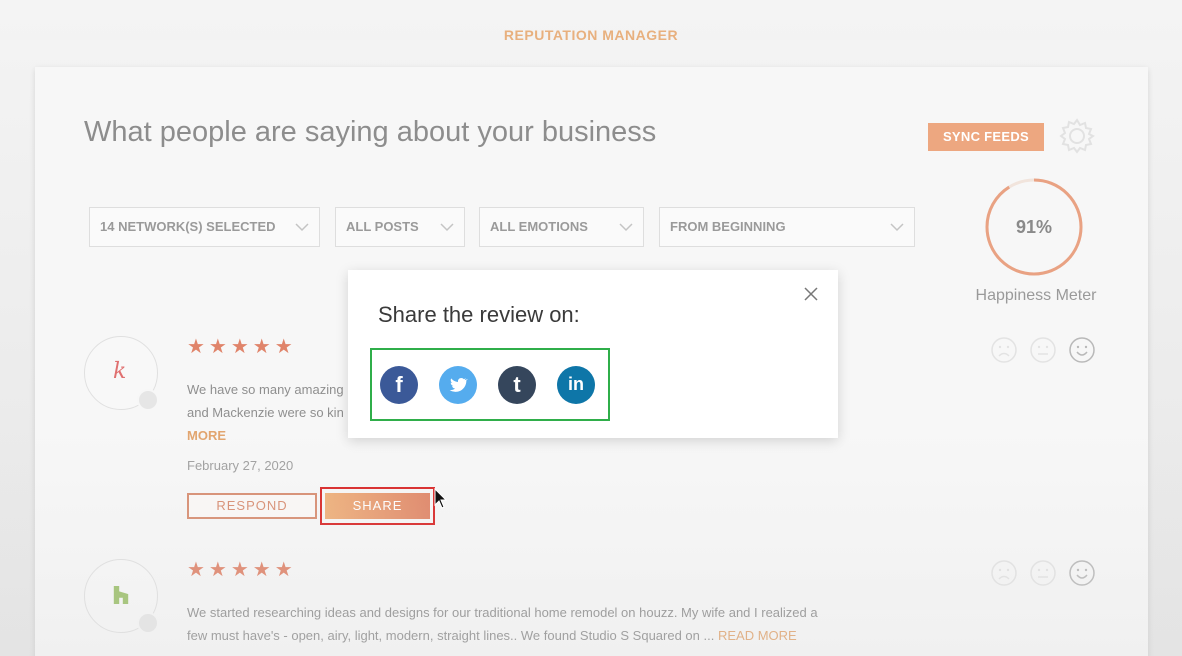 This screenshot has width=1182, height=656. What do you see at coordinates (490, 384) in the screenshot?
I see `share-networks-highlight: f t in` at bounding box center [490, 384].